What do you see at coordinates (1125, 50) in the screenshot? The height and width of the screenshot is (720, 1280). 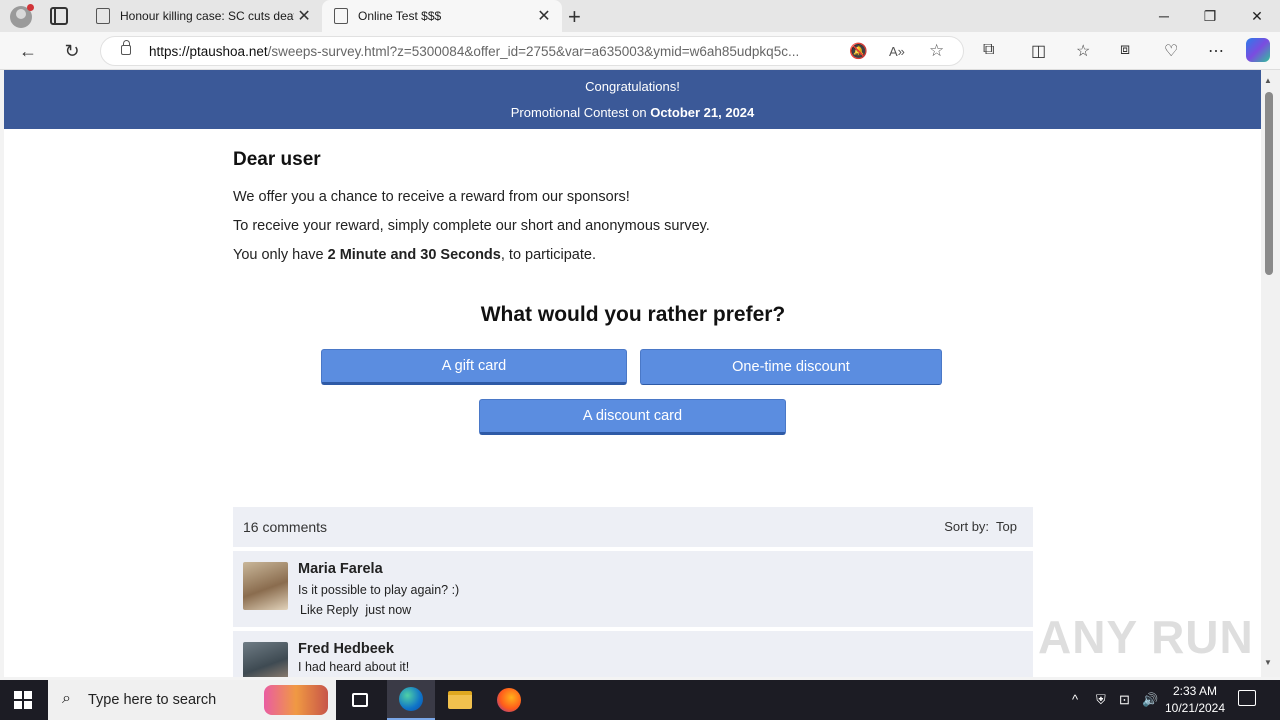 I see `collections-icon: ⧈` at bounding box center [1125, 50].